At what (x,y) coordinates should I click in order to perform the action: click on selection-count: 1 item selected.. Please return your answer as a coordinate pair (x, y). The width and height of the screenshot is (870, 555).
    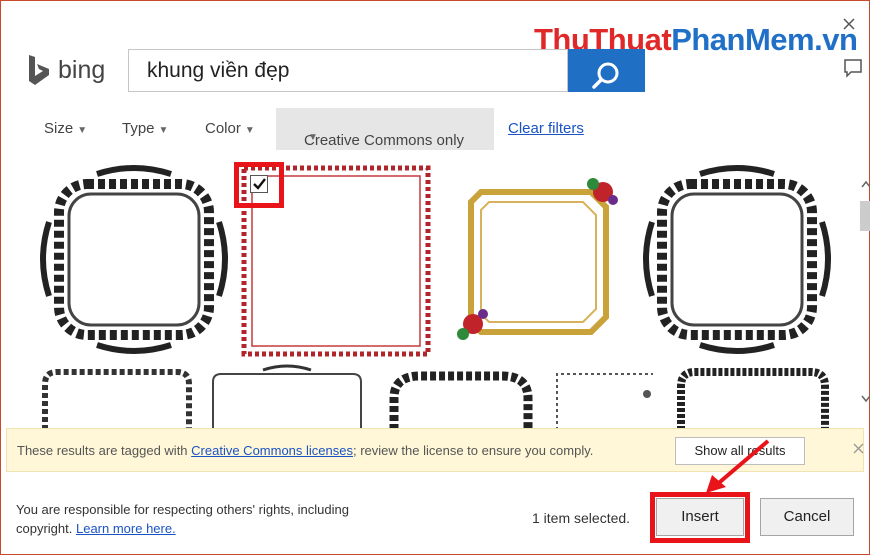
    Looking at the image, I should click on (581, 518).